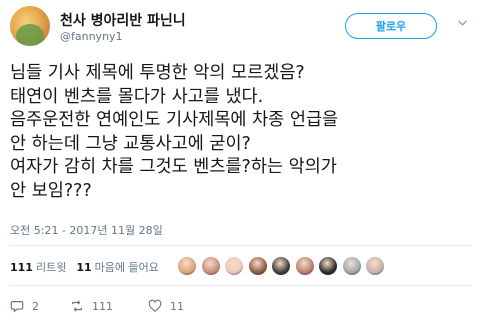 This screenshot has height=330, width=480. I want to click on author-avatar, so click(30, 26).